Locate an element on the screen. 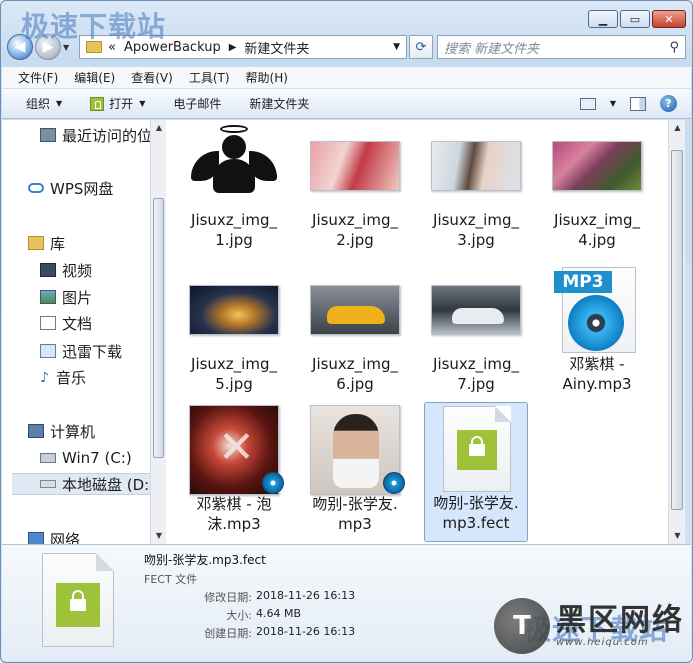 Image resolution: width=693 pixels, height=663 pixels. watermark-bottom: T 黑区网络 www.heiqu.com is located at coordinates (589, 626).